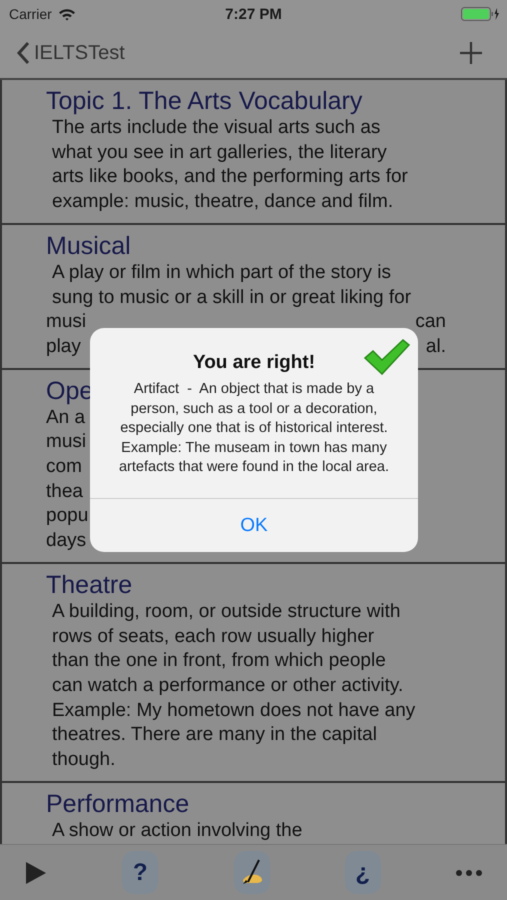  Describe the element at coordinates (70, 391) in the screenshot. I see `card-title: Ope` at that location.